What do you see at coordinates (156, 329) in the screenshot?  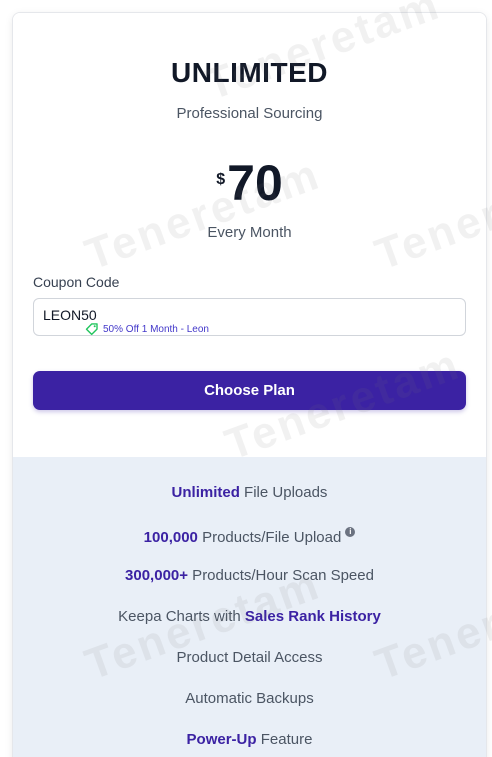 I see `coupon-discount-text: 50% Off 1 Month - Leon` at bounding box center [156, 329].